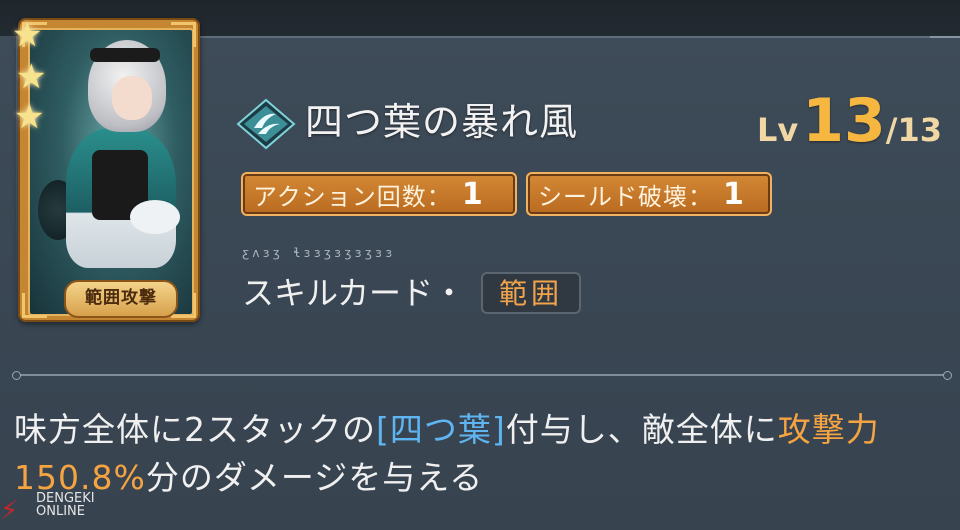  What do you see at coordinates (155, 217) in the screenshot?
I see `character-glove` at bounding box center [155, 217].